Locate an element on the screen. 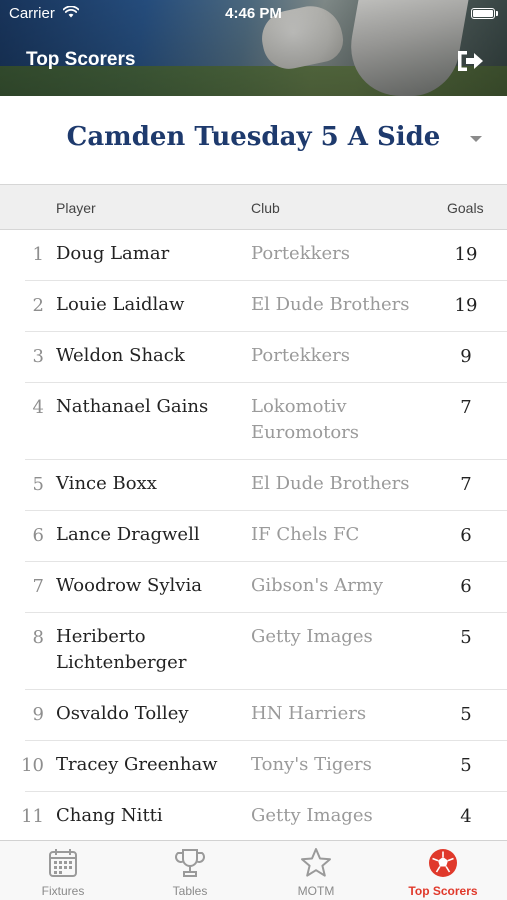 The height and width of the screenshot is (900, 507). table-row: 10 Tracey Greenhaw Tony's Tigers 5 is located at coordinates (253, 766).